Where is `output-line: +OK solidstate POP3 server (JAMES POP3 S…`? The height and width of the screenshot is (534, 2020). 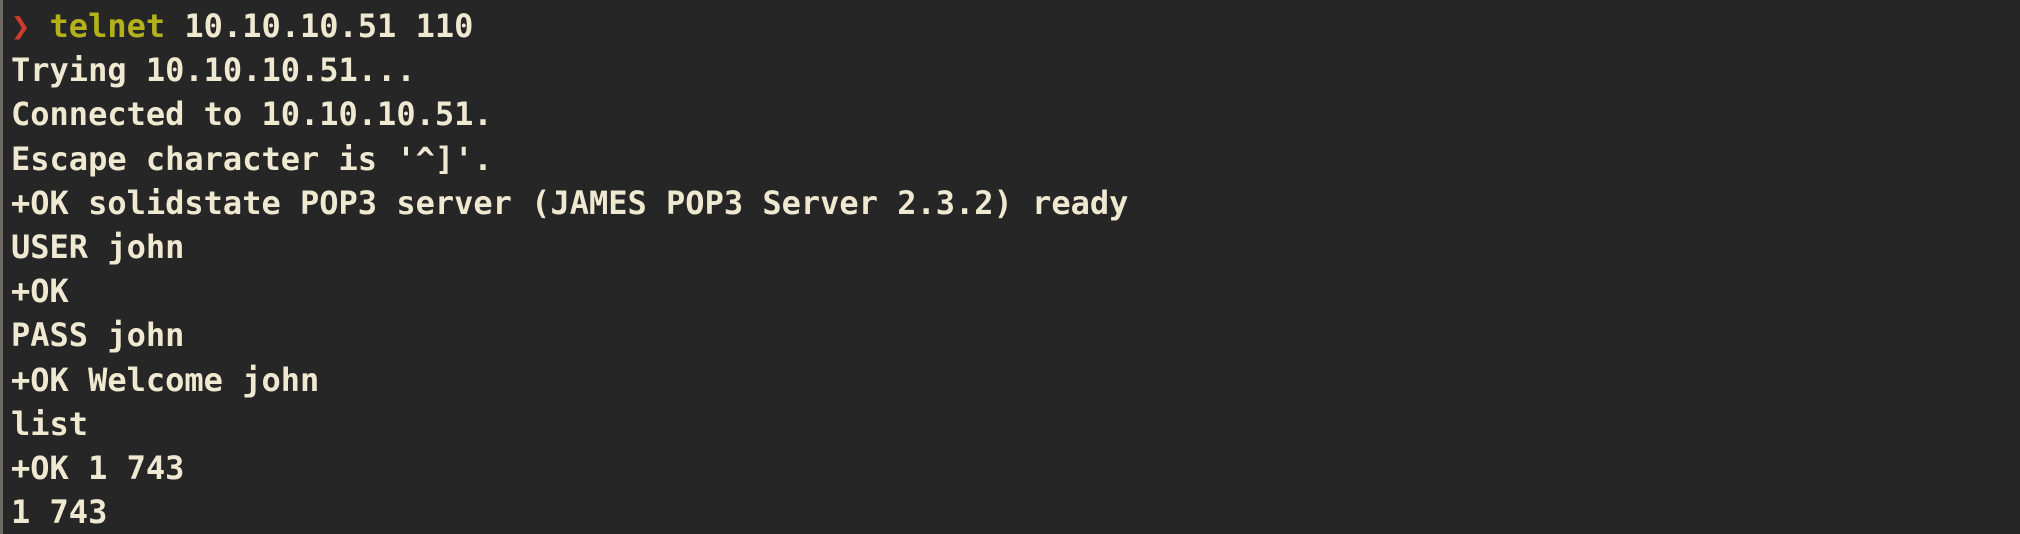 output-line: +OK solidstate POP3 server (JAMES POP3 S… is located at coordinates (570, 202).